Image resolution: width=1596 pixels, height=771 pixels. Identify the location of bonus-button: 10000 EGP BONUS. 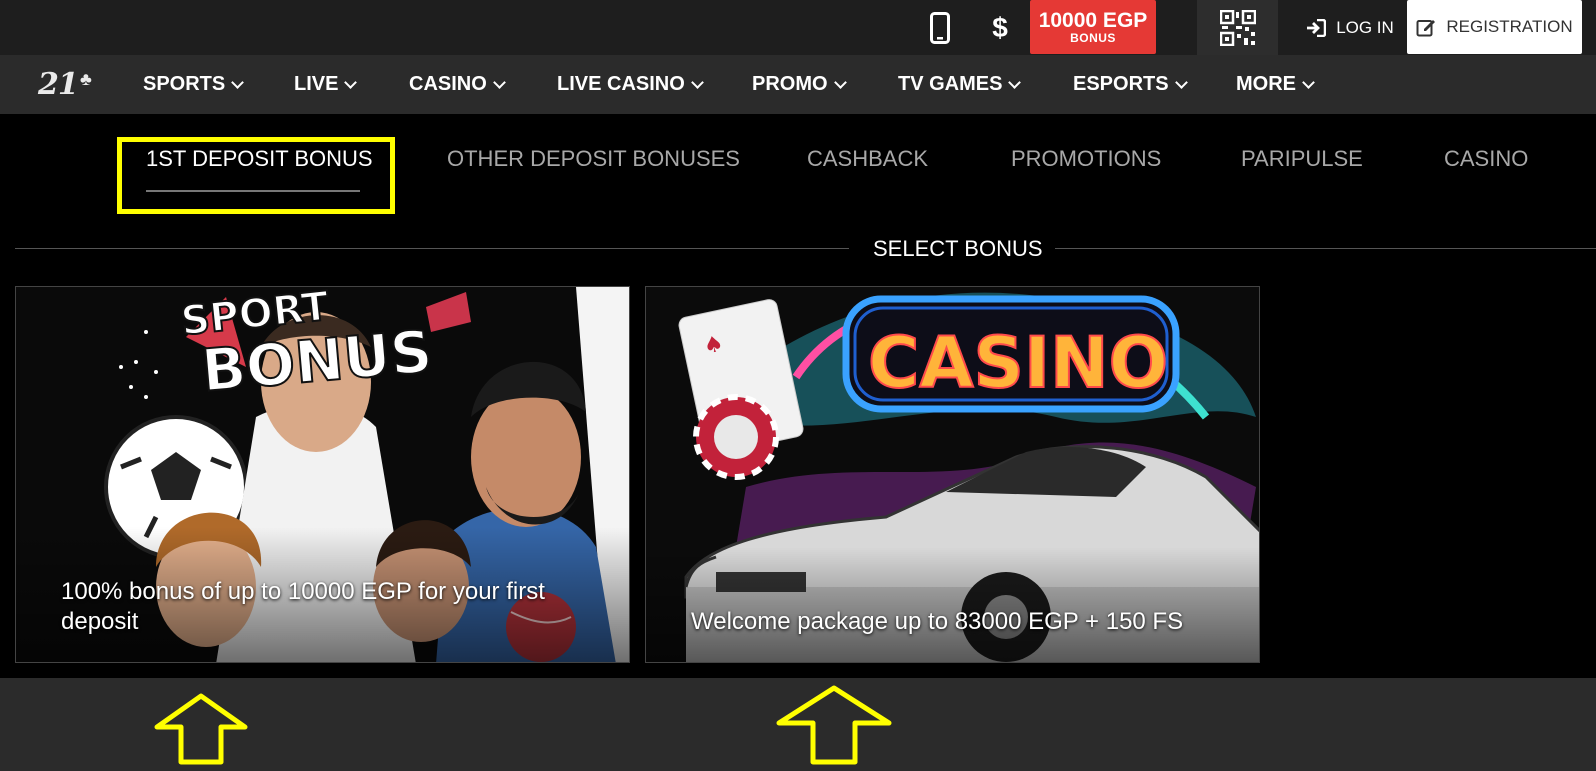
(1093, 27).